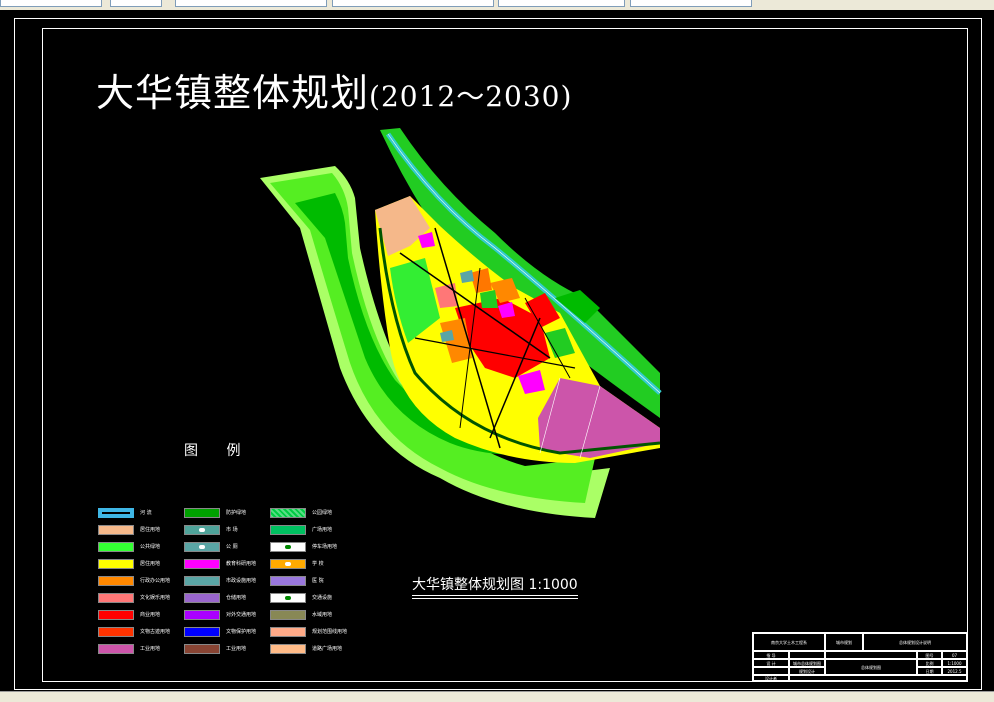  I want to click on legend-label: 市 场, so click(232, 530).